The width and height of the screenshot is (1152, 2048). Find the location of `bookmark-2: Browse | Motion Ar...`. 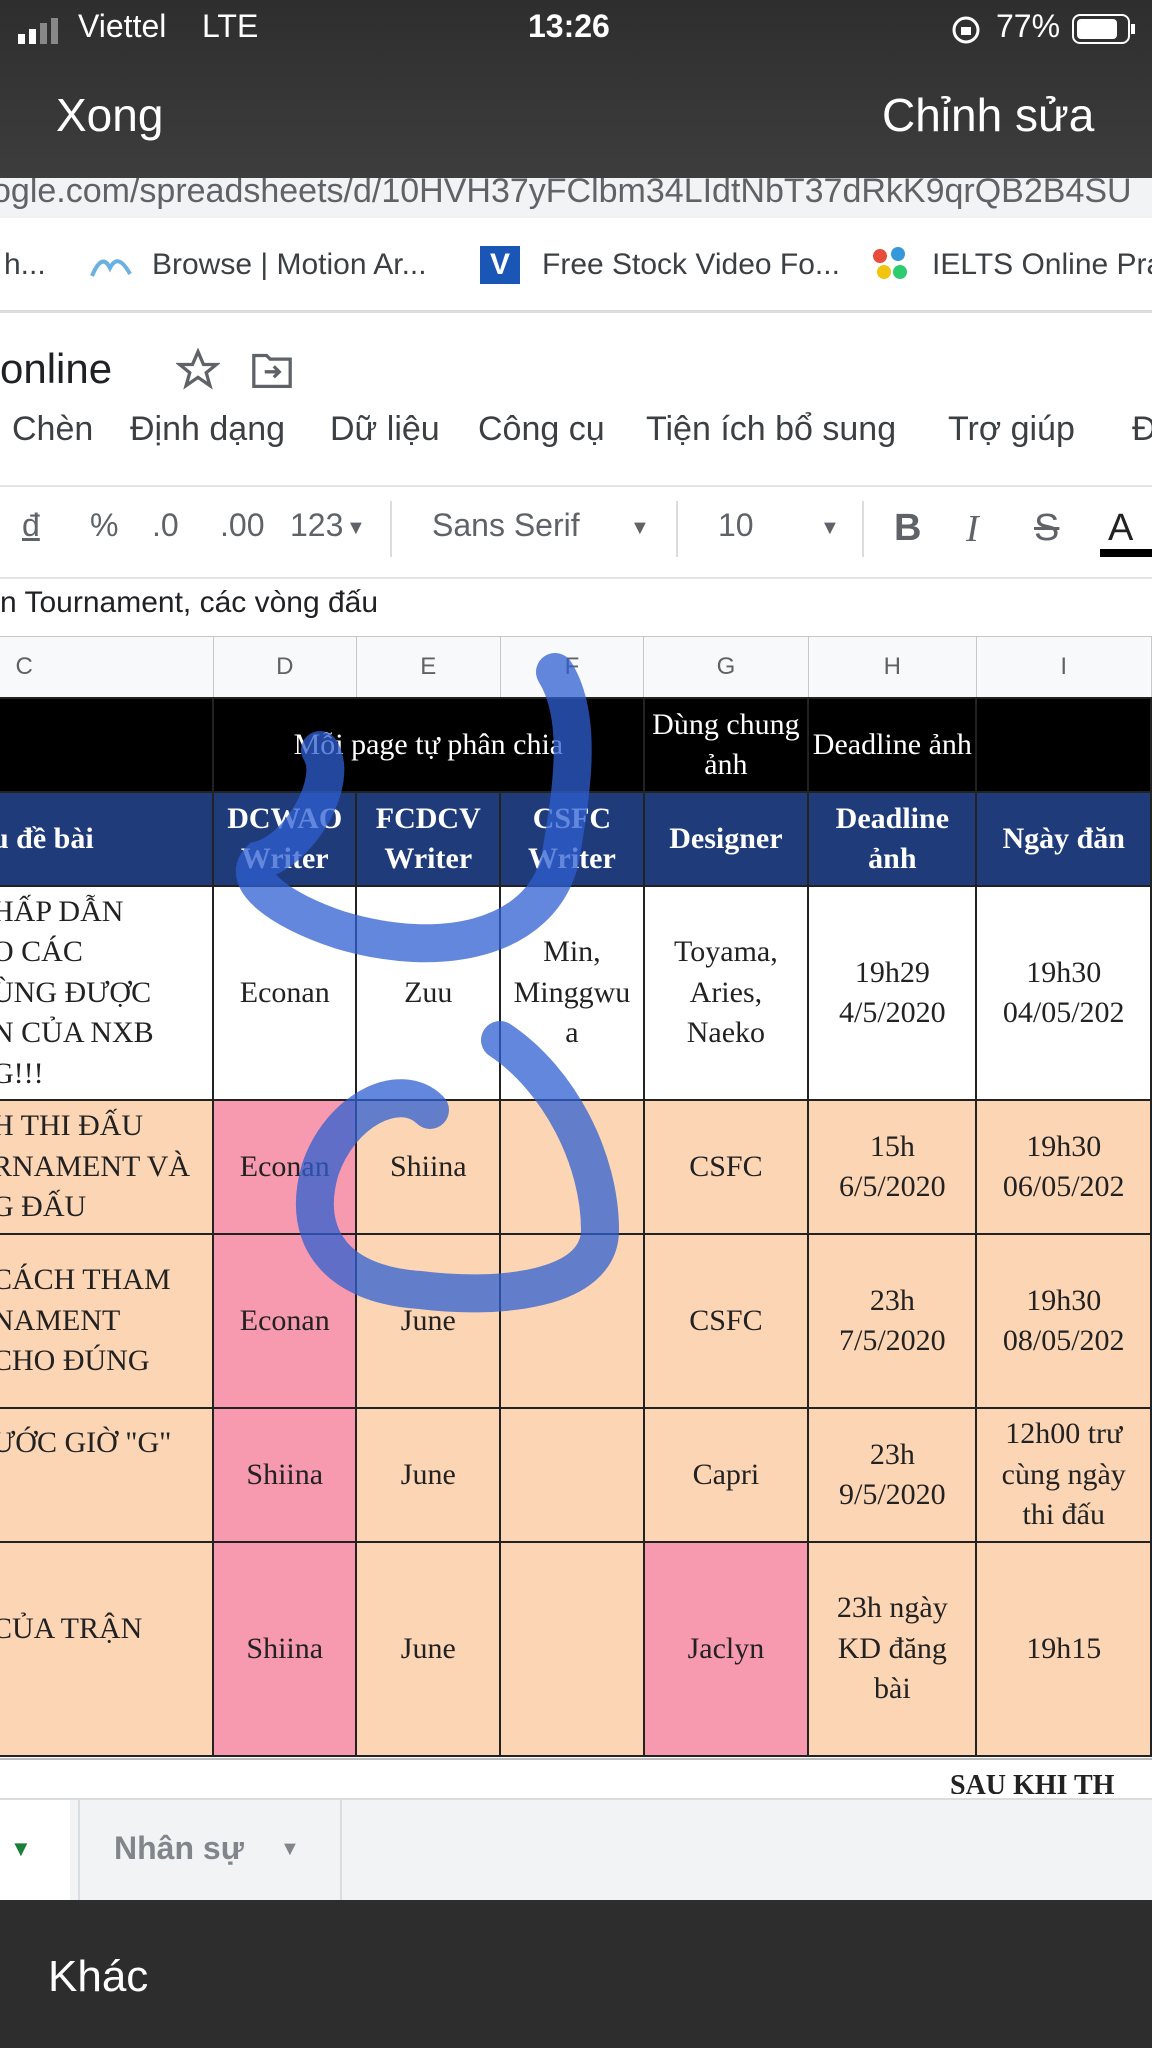

bookmark-2: Browse | Motion Ar... is located at coordinates (289, 265).